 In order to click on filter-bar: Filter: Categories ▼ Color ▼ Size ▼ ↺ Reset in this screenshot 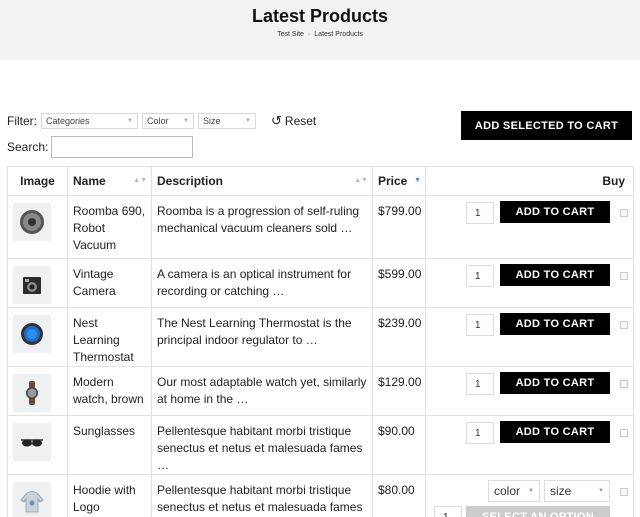, I will do `click(161, 121)`.